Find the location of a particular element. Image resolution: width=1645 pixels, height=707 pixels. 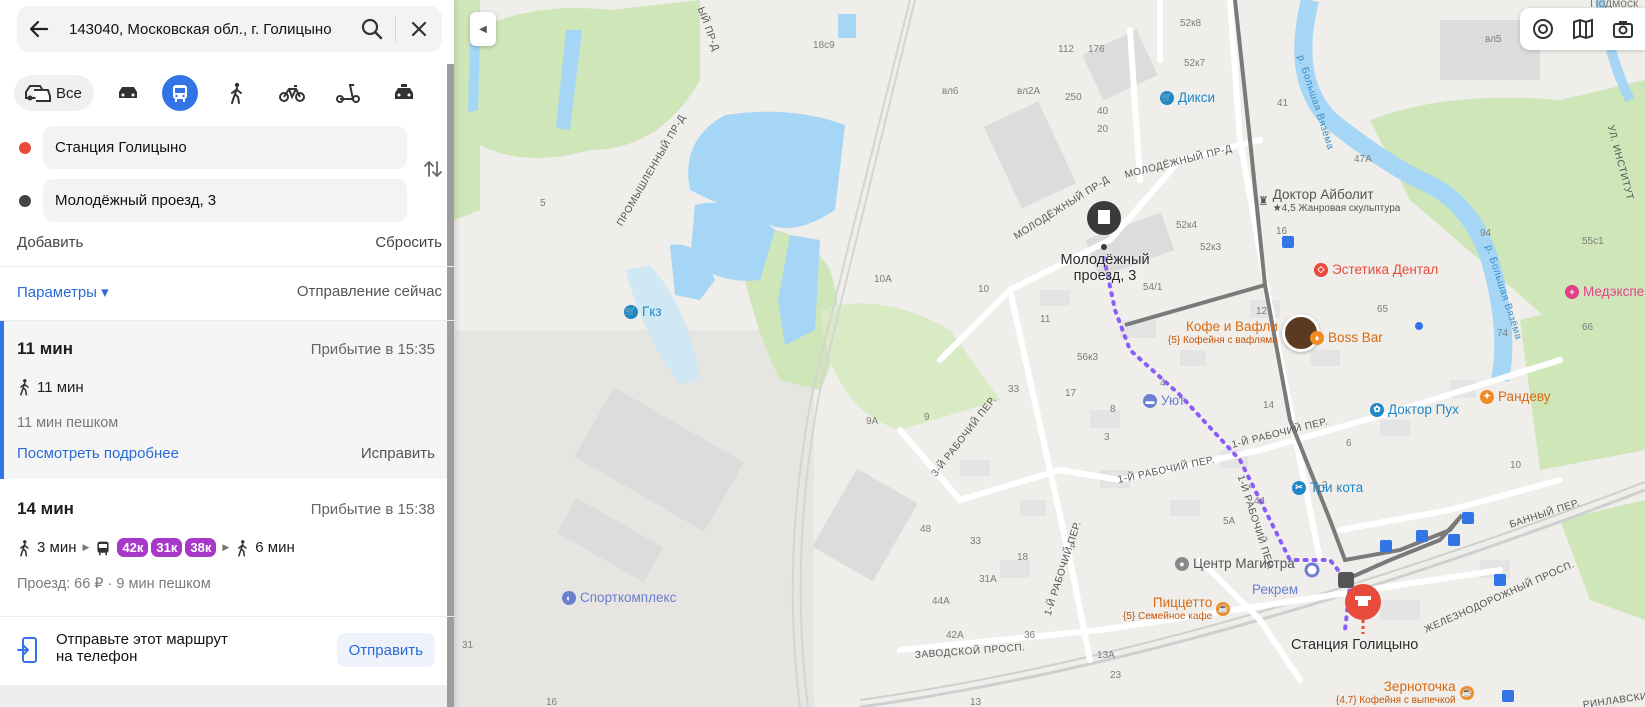

triangle-left-icon: ◀ is located at coordinates (483, 29).